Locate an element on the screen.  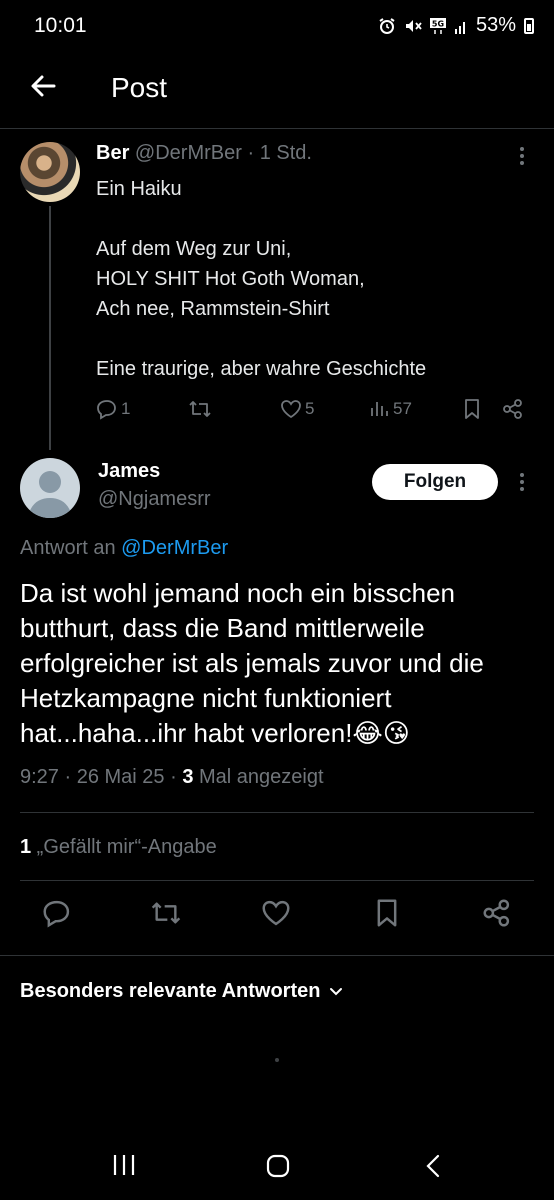
retweet-action is located at coordinates (200, 409).